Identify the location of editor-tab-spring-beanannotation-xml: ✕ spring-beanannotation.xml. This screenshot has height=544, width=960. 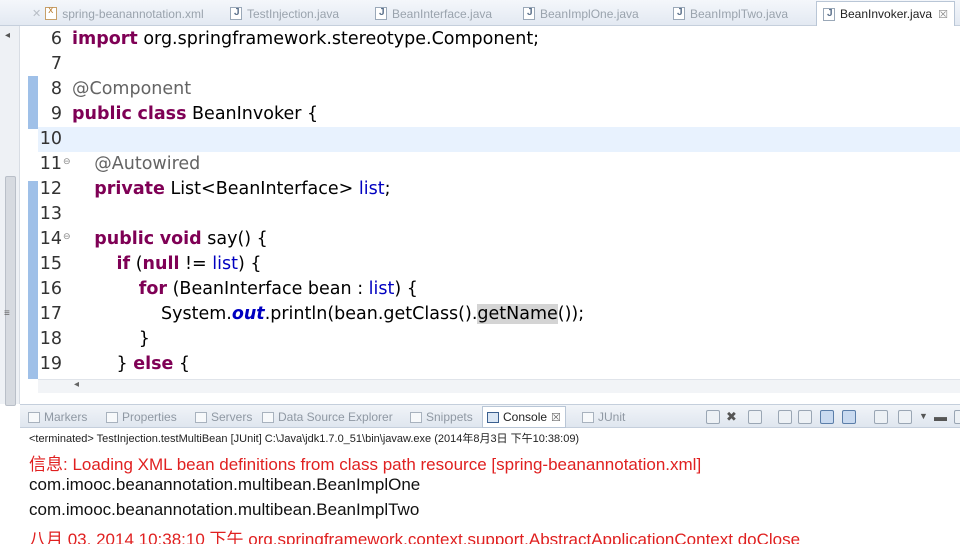
(118, 13).